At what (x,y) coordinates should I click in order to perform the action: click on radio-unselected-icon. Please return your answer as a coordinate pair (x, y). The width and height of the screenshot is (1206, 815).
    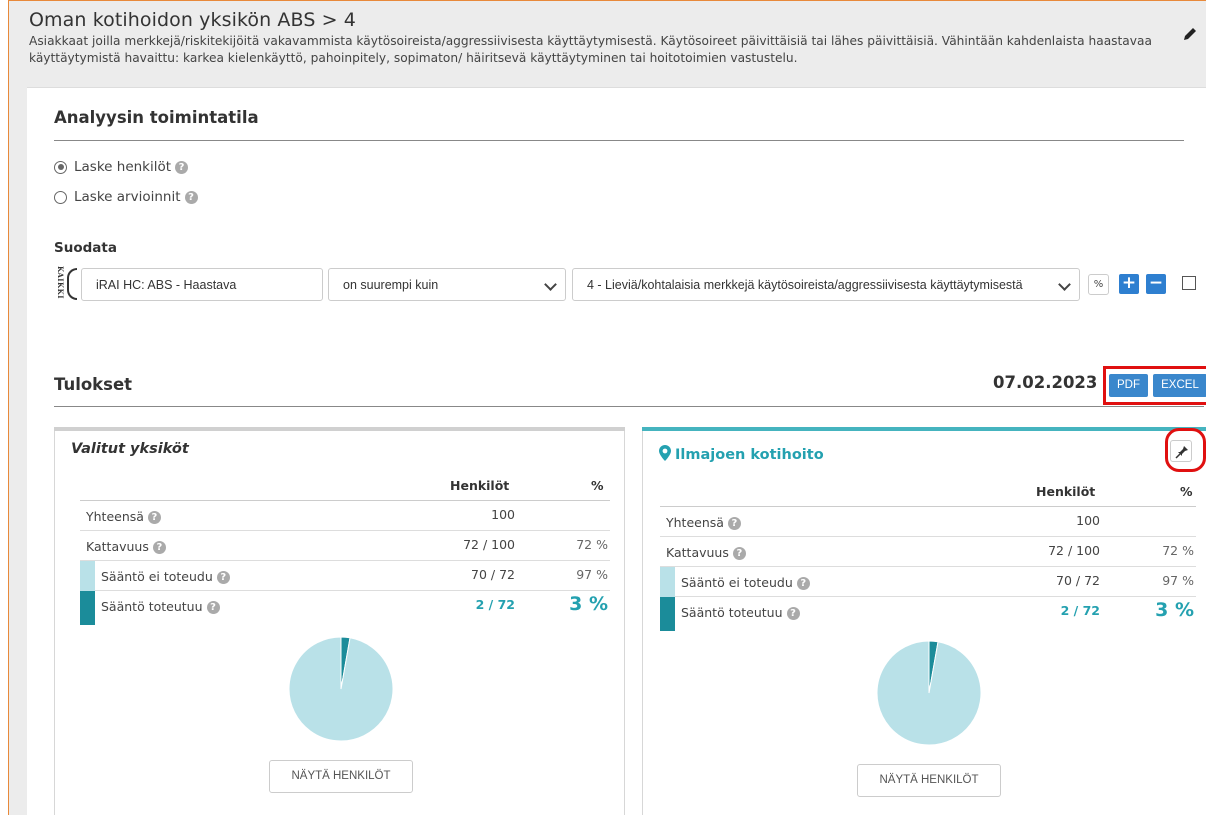
    Looking at the image, I should click on (60, 197).